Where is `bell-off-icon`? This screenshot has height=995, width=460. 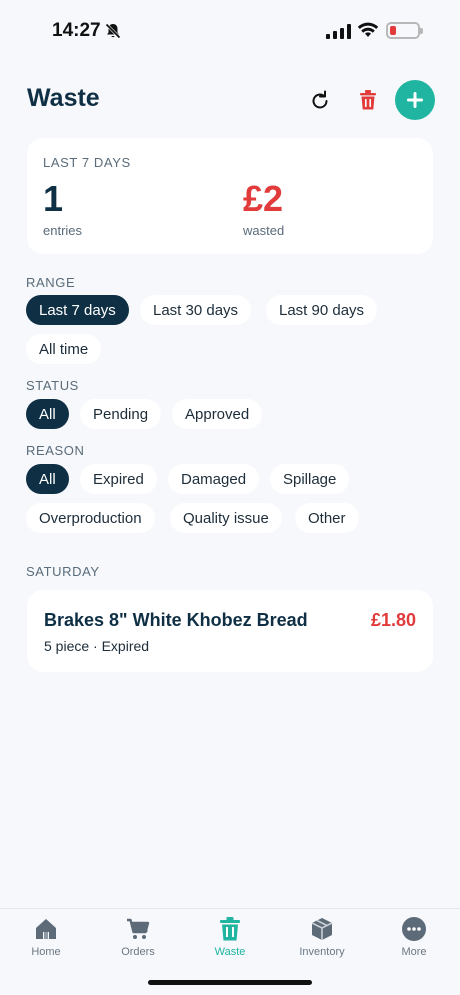
bell-off-icon is located at coordinates (113, 33).